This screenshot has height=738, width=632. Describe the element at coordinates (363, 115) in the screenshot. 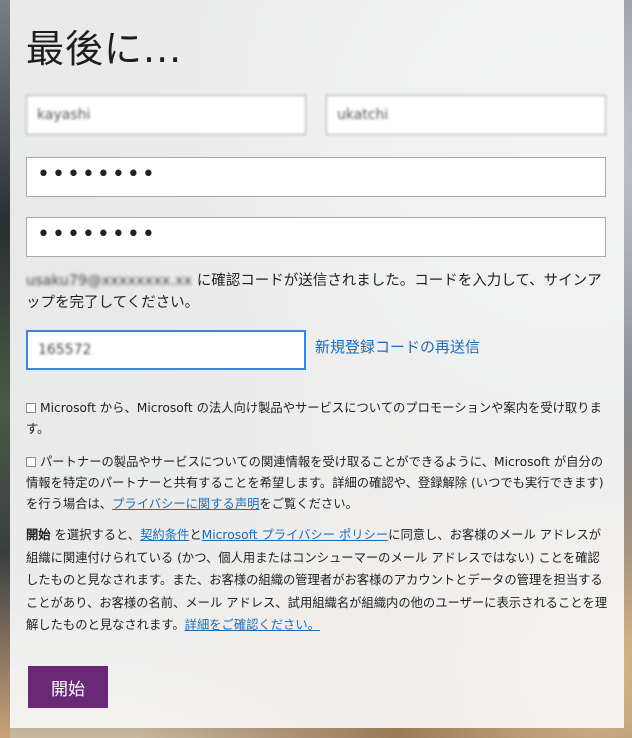

I see `last-name-value: ukatchi` at that location.